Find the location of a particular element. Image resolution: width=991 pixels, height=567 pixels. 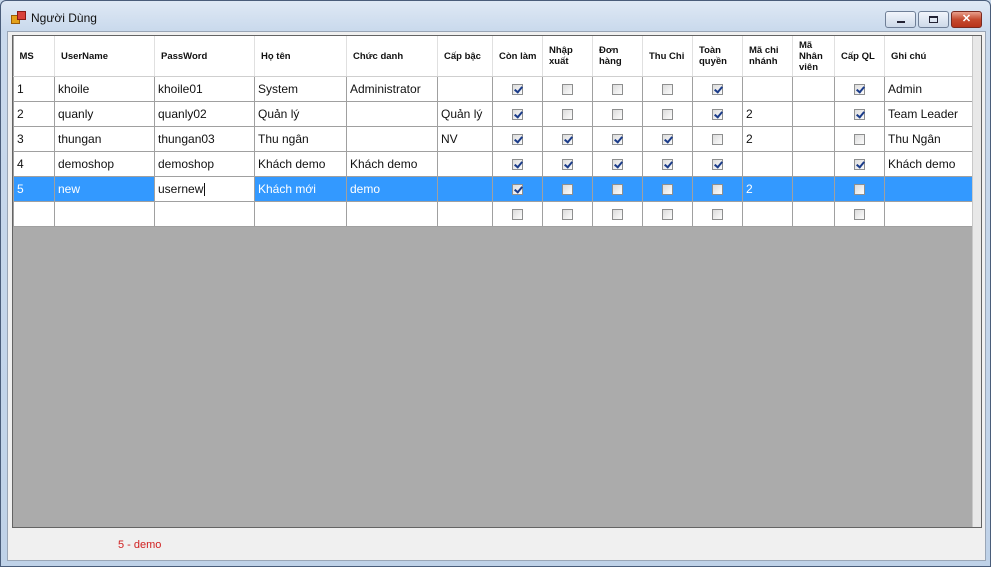

cell-hoten: Thu ngân is located at coordinates (300, 139).